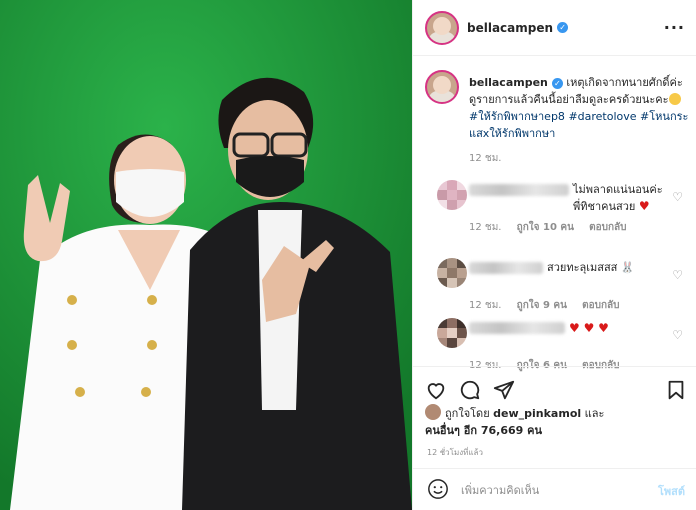  I want to click on caption-avatar, so click(442, 87).